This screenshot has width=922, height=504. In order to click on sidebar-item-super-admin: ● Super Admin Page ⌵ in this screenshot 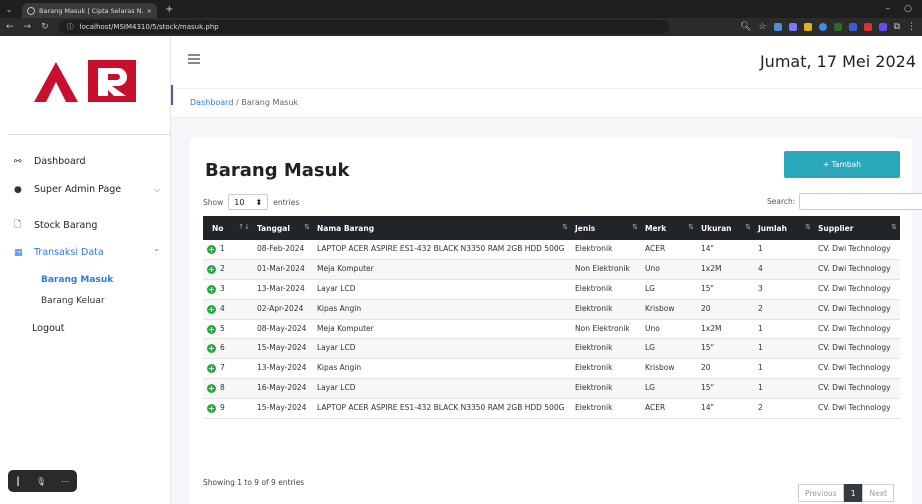, I will do `click(87, 189)`.